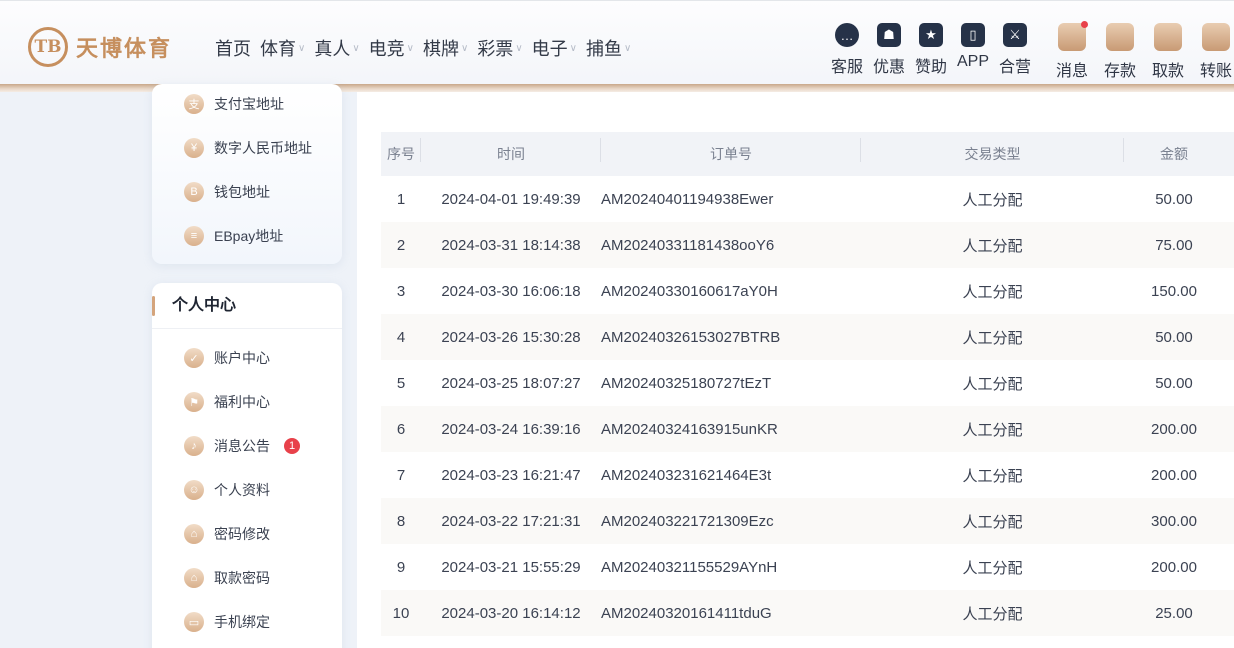 The height and width of the screenshot is (648, 1234). I want to click on sidebar-item-label: 手机绑定, so click(242, 622).